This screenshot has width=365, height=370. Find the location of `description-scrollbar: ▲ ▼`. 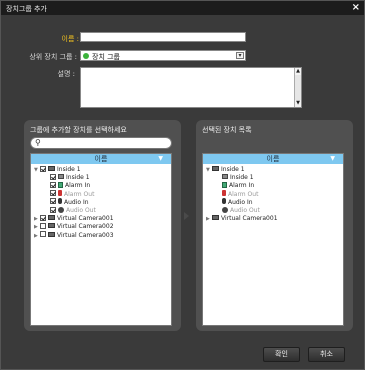

description-scrollbar: ▲ ▼ is located at coordinates (297, 87).